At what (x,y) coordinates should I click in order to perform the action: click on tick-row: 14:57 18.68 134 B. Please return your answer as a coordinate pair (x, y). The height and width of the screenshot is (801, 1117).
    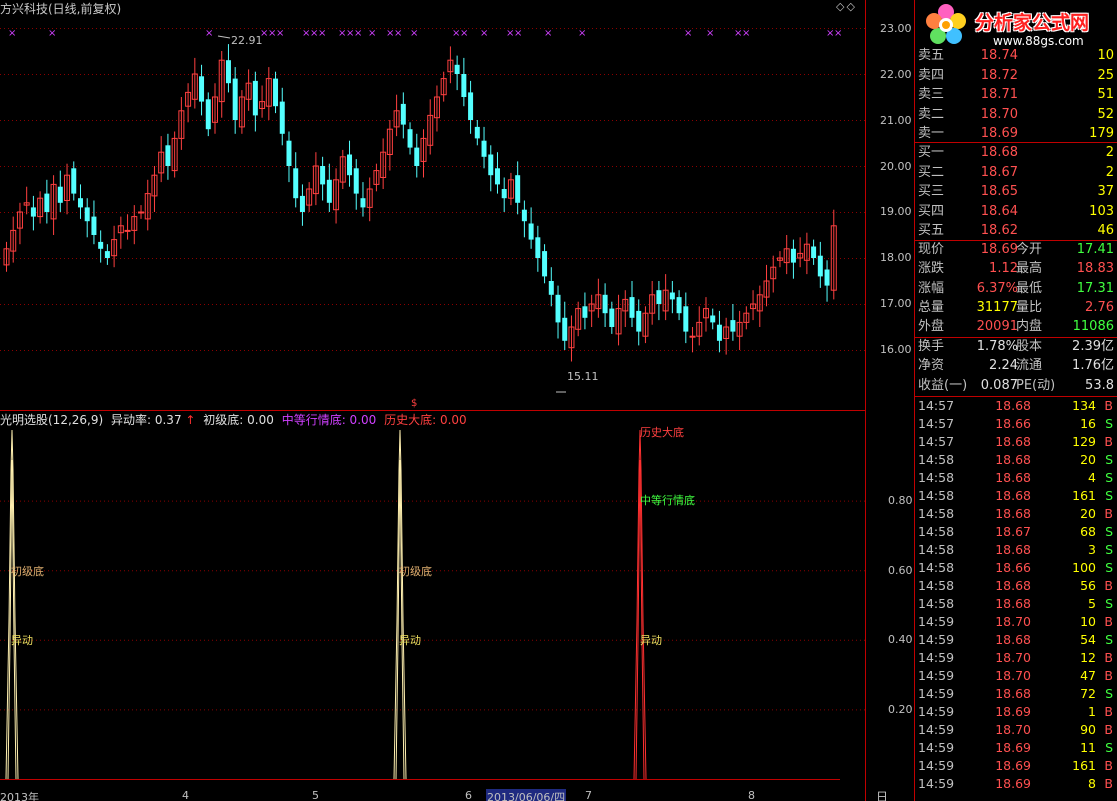
    Looking at the image, I should click on (1016, 406).